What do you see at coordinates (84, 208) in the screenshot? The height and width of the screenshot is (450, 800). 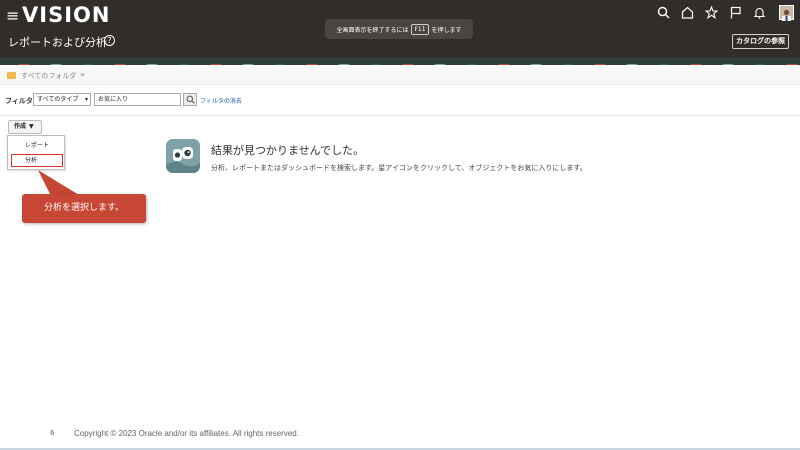 I see `instruction-callout: 分析を選択します。` at bounding box center [84, 208].